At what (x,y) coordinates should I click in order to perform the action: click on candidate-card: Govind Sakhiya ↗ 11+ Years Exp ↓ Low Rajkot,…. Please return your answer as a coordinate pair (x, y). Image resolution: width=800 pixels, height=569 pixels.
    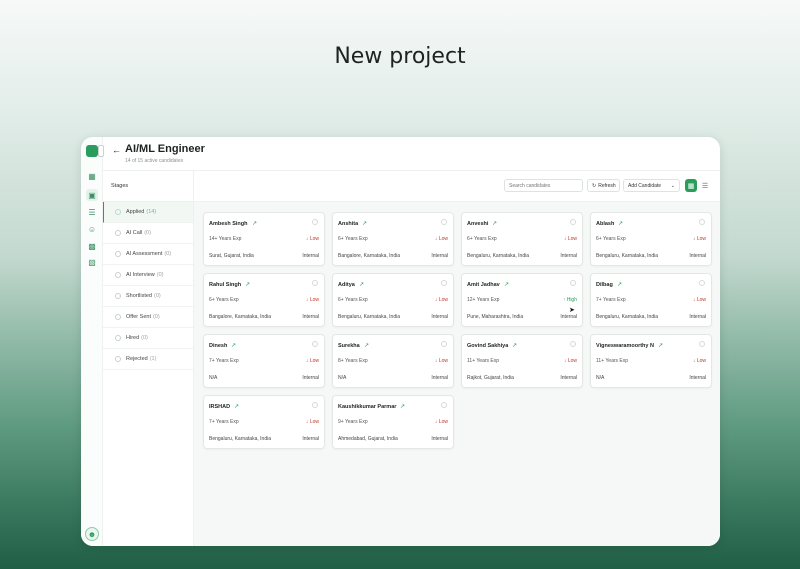
    Looking at the image, I should click on (522, 361).